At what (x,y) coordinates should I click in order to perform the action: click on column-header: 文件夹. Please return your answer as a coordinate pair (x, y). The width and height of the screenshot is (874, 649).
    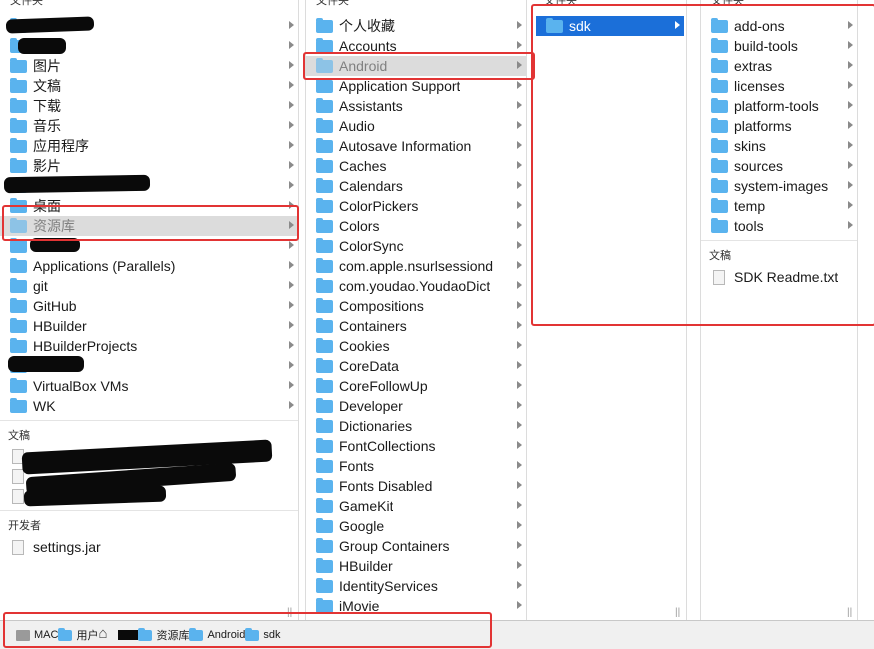
    Looking at the image, I should click on (727, 3).